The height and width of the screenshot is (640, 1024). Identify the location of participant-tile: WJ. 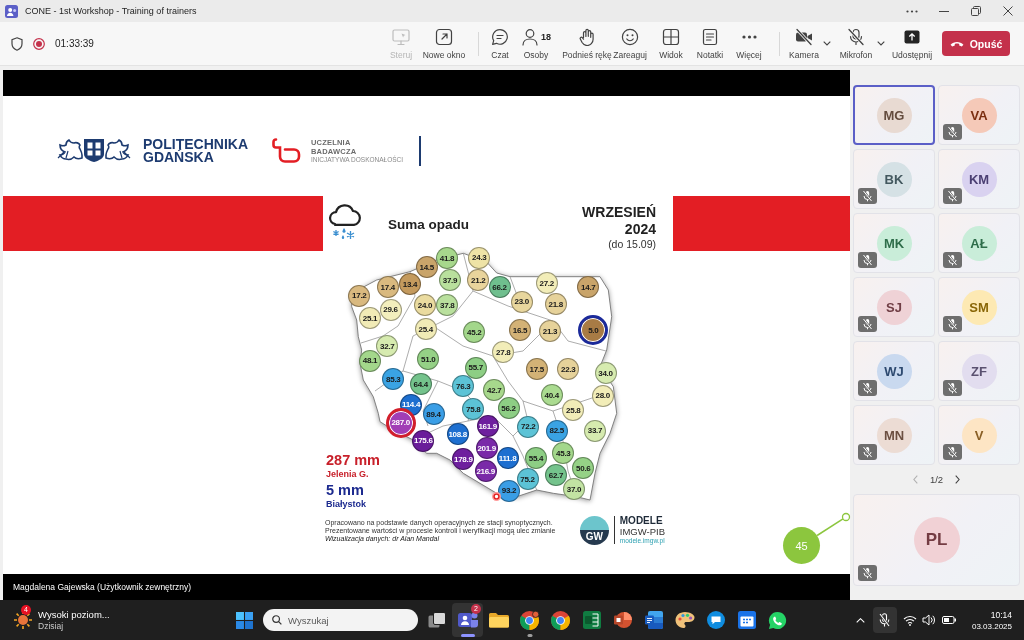
(894, 371).